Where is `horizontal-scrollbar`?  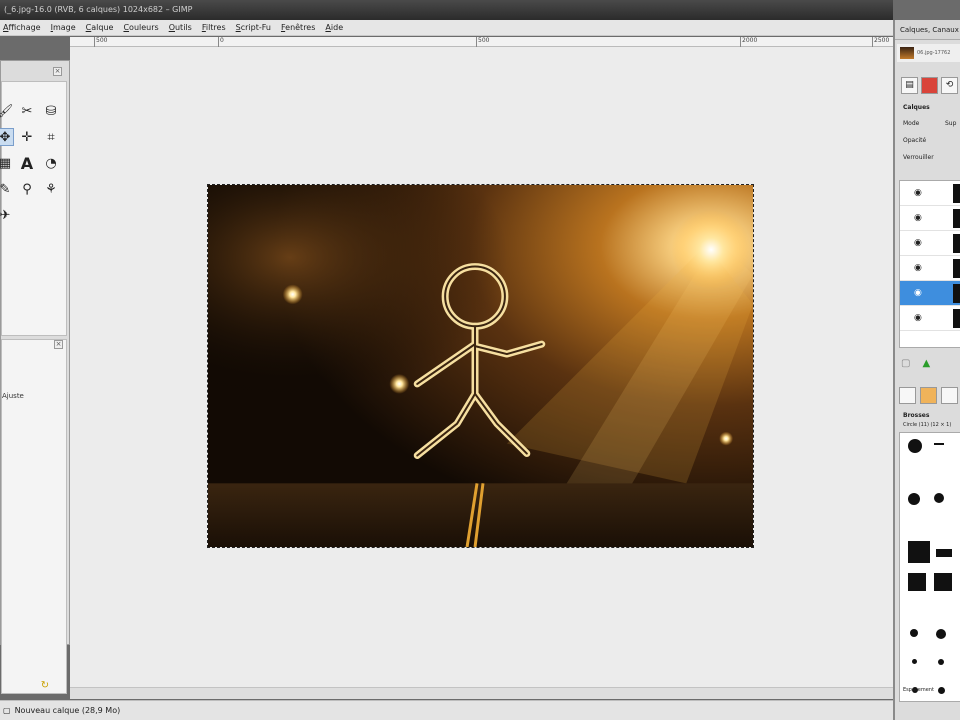 horizontal-scrollbar is located at coordinates (481, 693).